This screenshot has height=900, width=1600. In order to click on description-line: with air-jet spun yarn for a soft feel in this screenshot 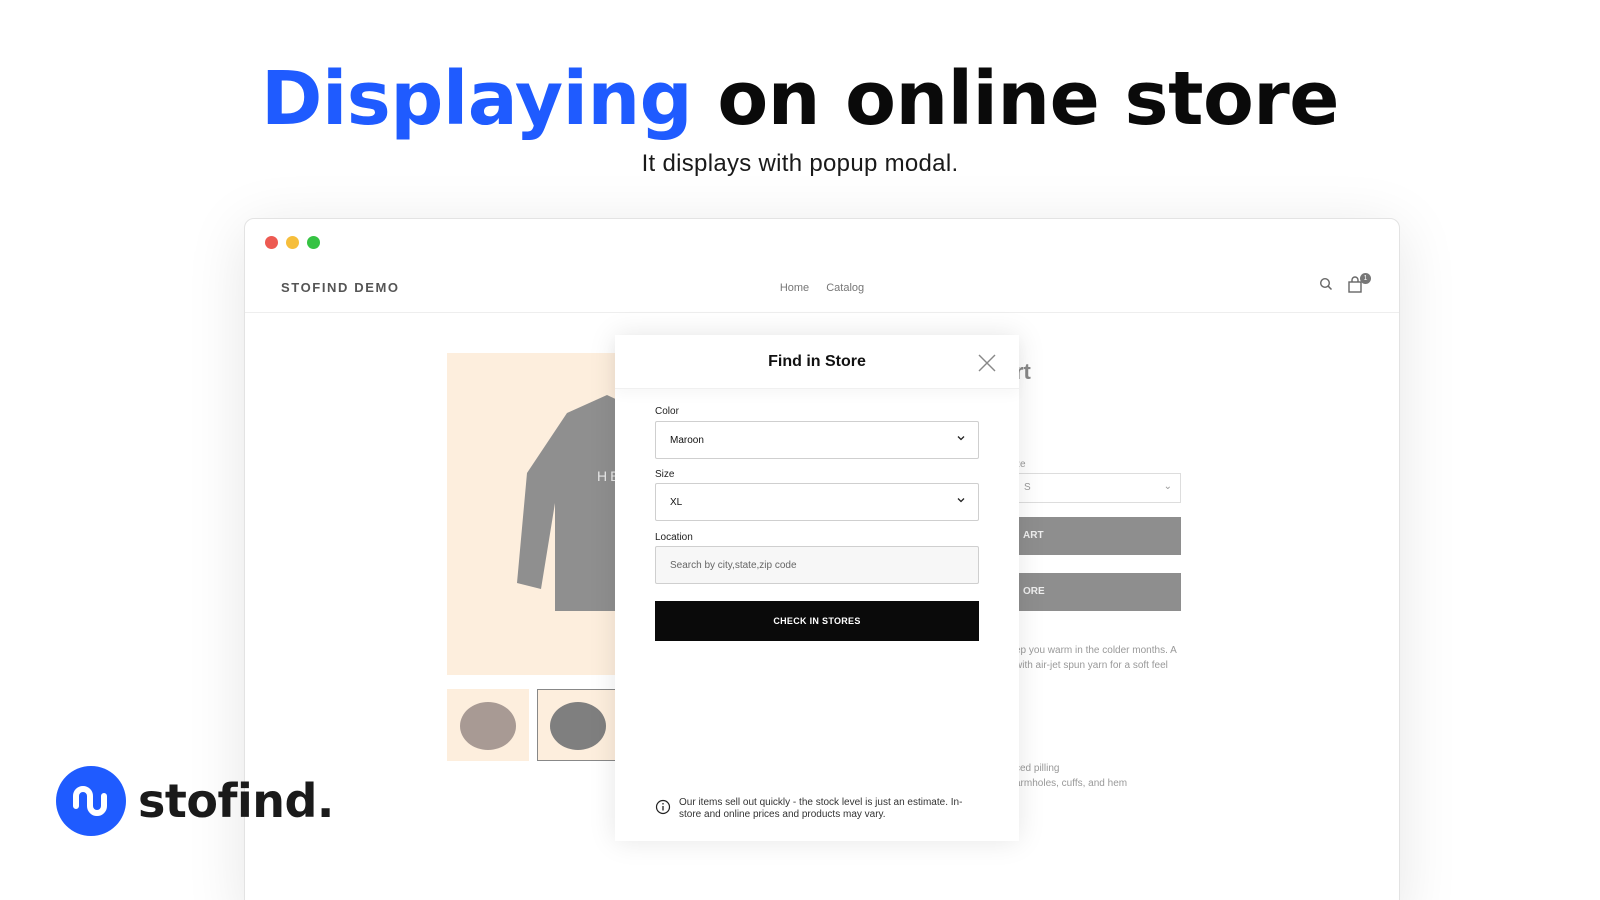, I will do `click(1091, 665)`.